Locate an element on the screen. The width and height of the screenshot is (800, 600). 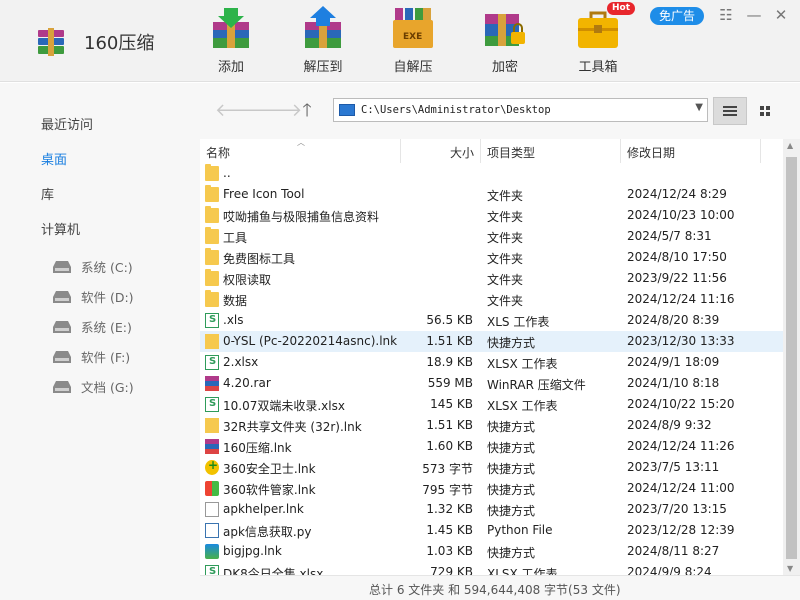
file-name: 2.xlsx is located at coordinates (241, 362).